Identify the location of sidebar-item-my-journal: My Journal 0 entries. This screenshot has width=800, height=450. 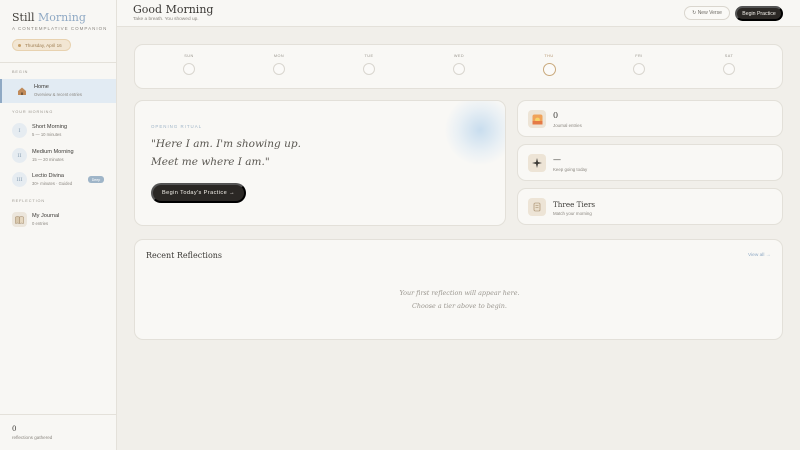
(58, 220).